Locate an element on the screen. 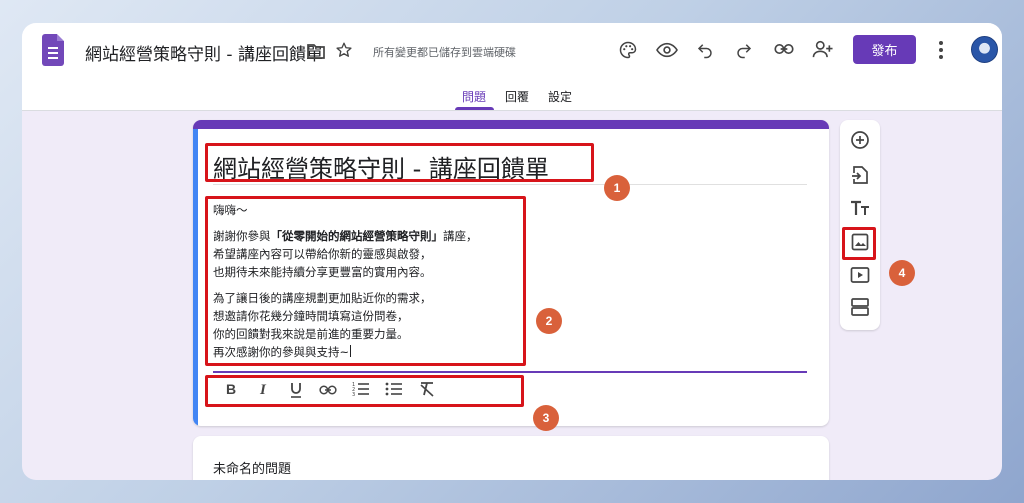 This screenshot has width=1024, height=503. add-video-icon is located at coordinates (860, 275).